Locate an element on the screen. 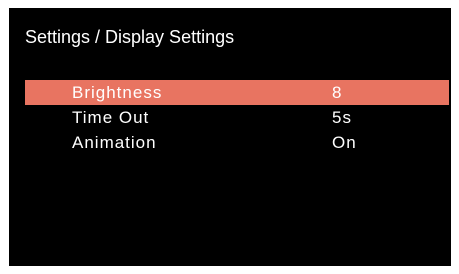 The width and height of the screenshot is (459, 274). menu-item-label: Time Out is located at coordinates (111, 117).